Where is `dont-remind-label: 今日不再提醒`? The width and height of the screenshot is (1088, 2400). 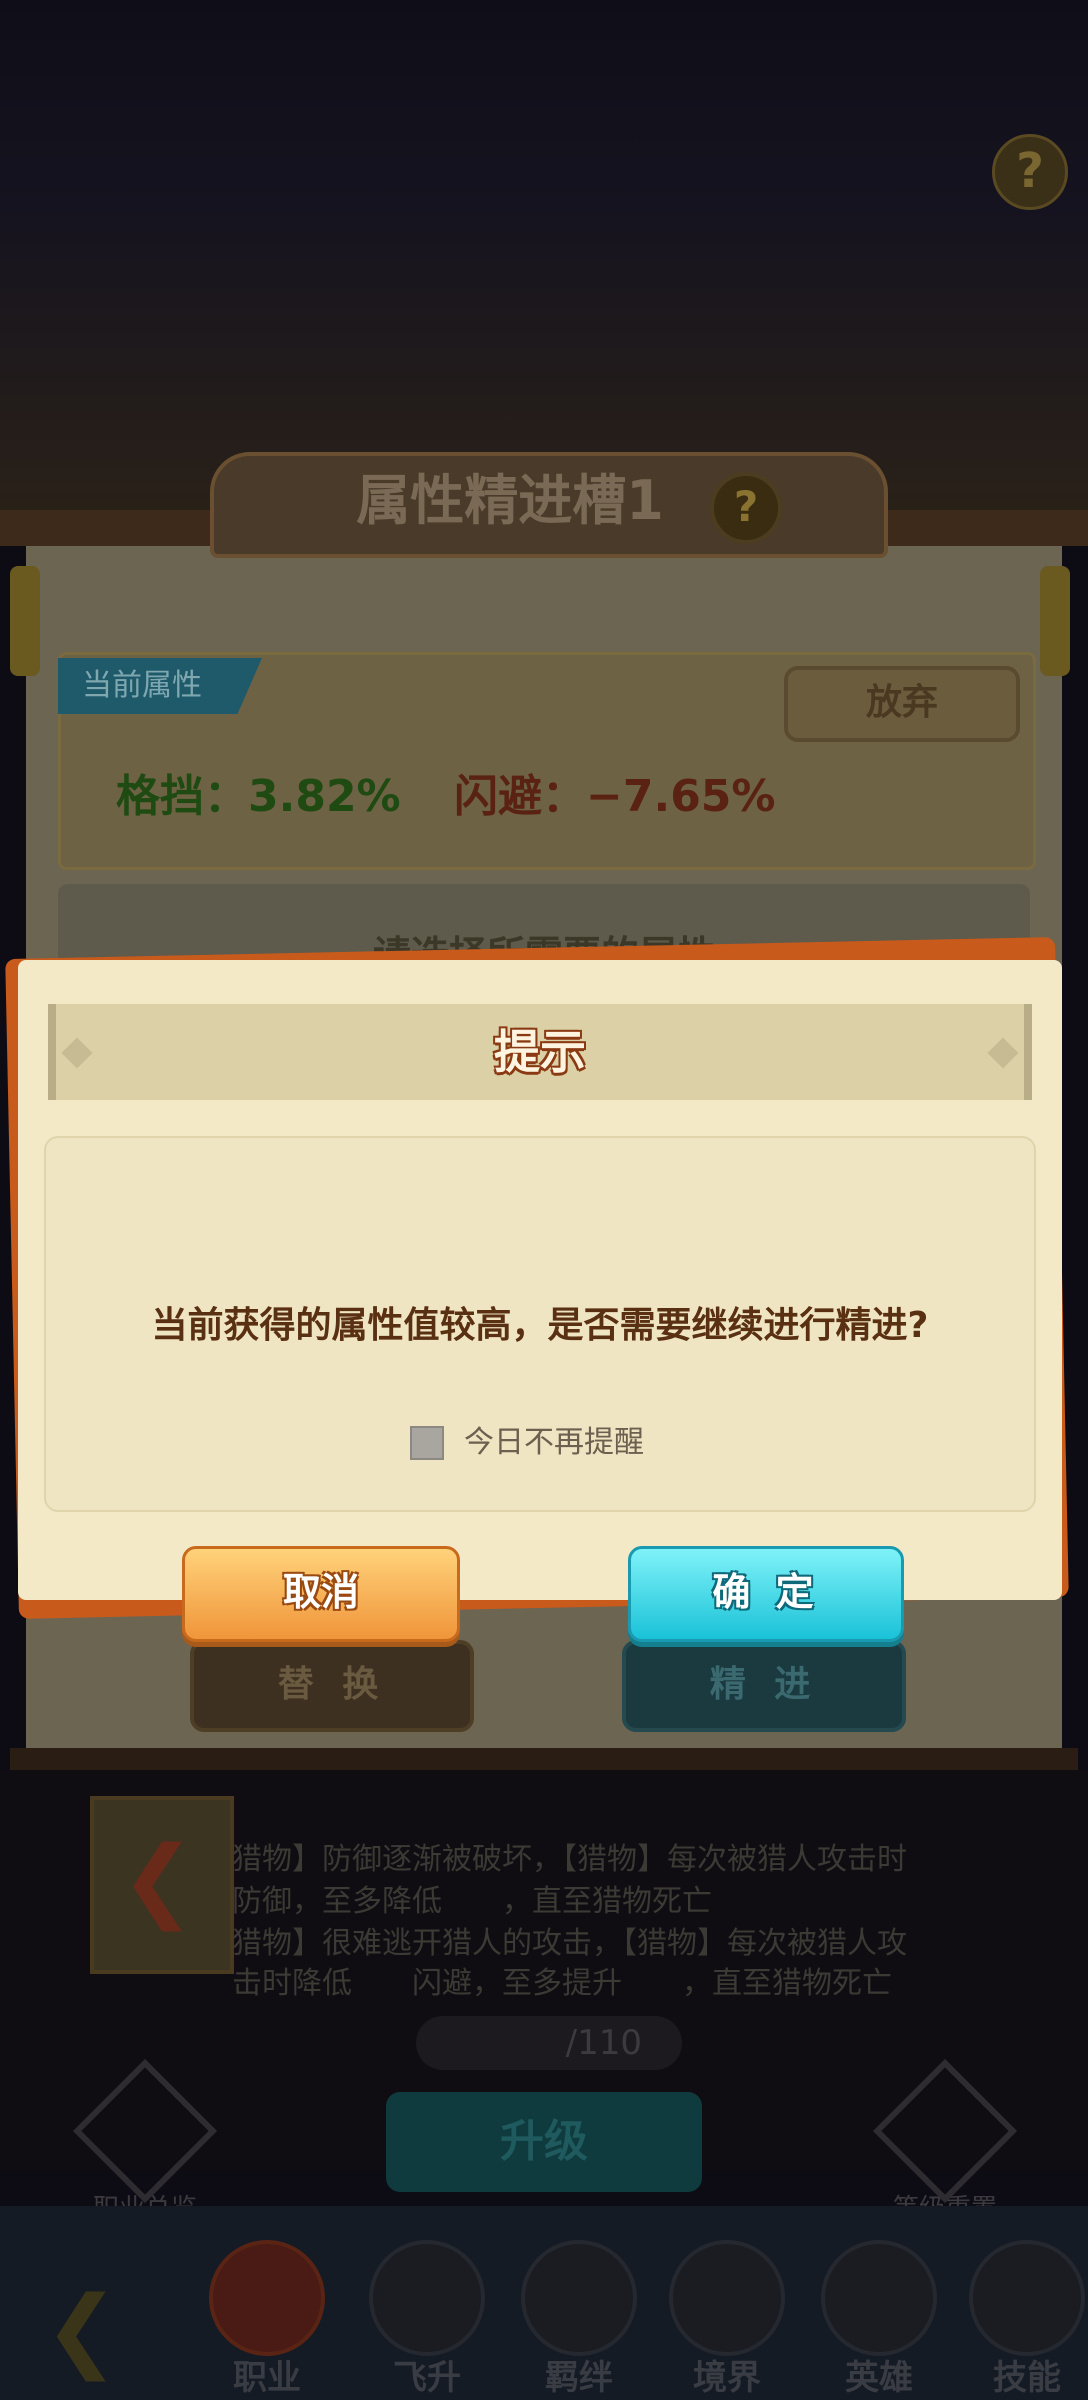
dont-remind-label: 今日不再提醒 is located at coordinates (554, 1443).